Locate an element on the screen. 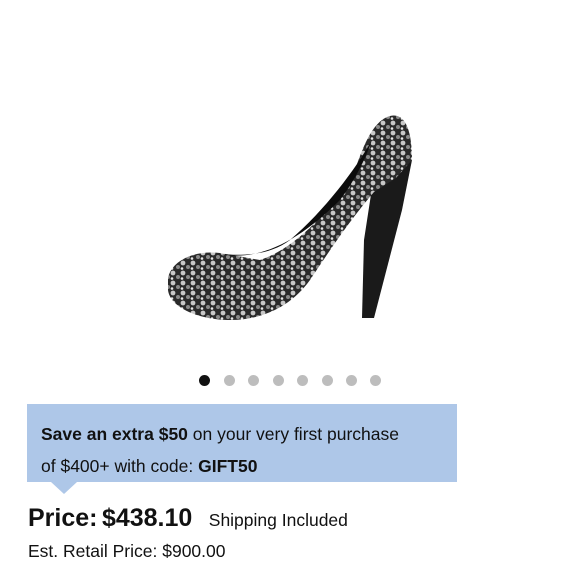 The width and height of the screenshot is (580, 580). retail-price-row: Est. Retail Price: $900.00 is located at coordinates (127, 551).